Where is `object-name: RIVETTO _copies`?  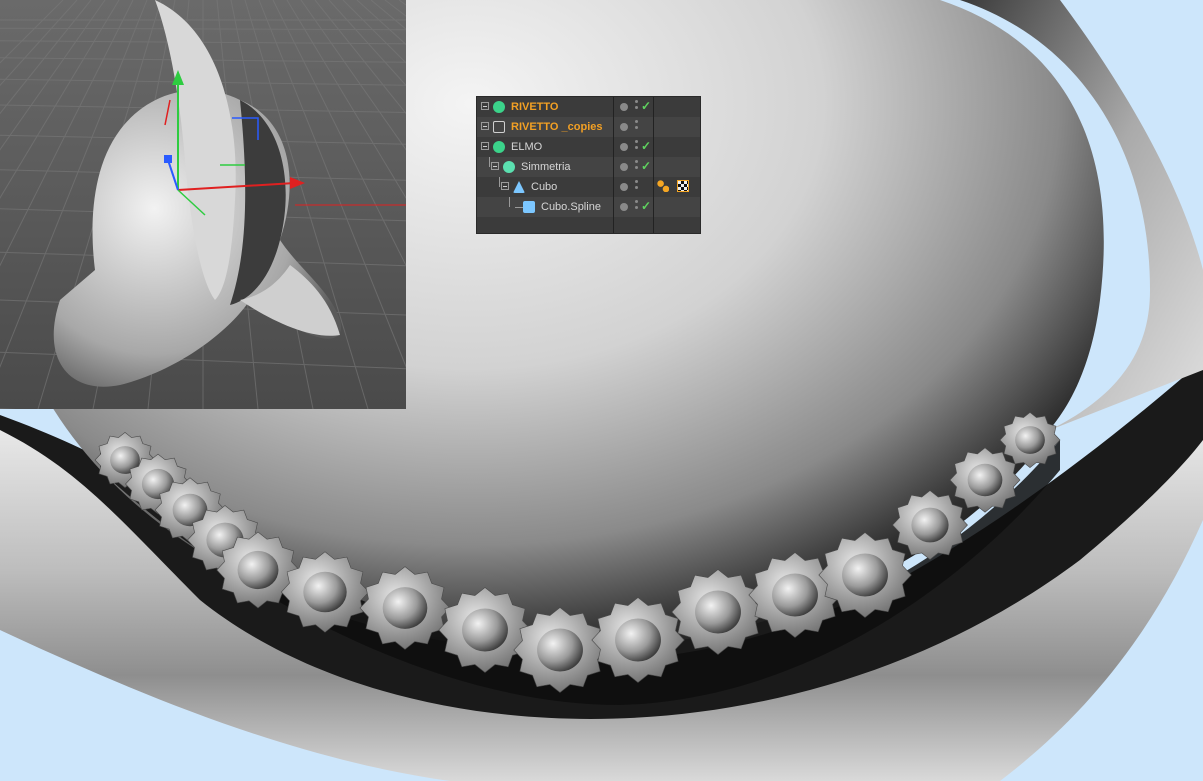 object-name: RIVETTO _copies is located at coordinates (557, 127).